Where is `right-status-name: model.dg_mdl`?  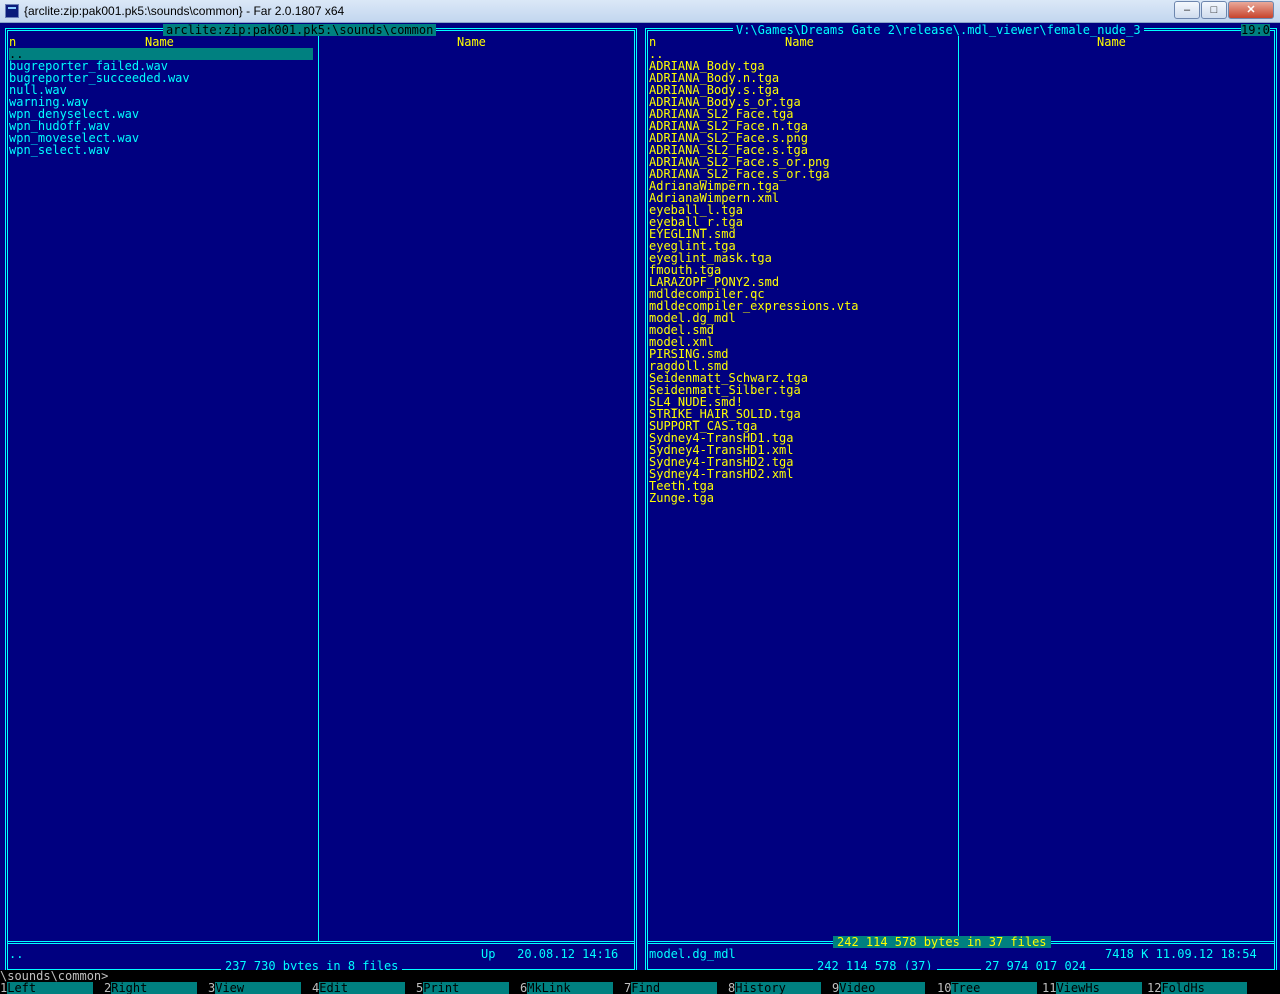 right-status-name: model.dg_mdl is located at coordinates (692, 954).